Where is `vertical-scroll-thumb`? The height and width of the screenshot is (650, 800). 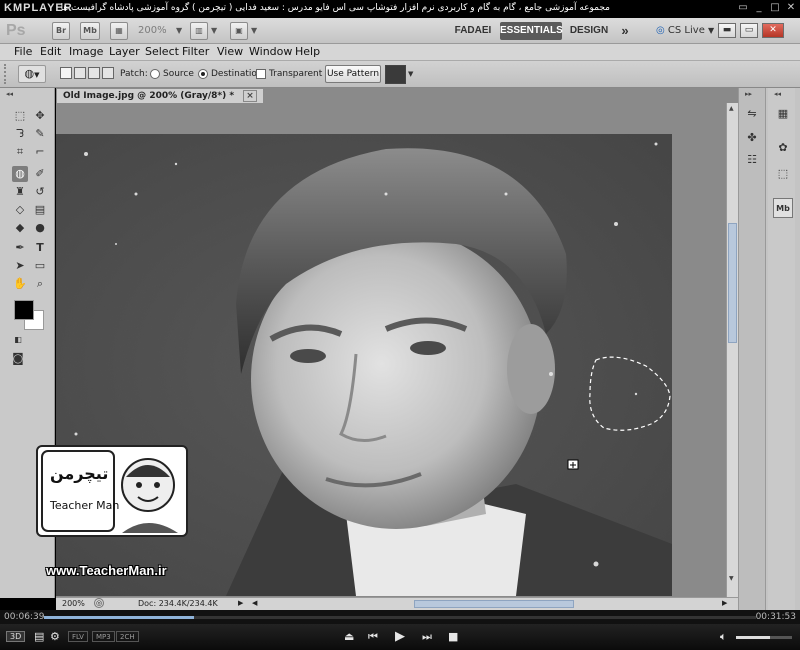 vertical-scroll-thumb is located at coordinates (732, 283).